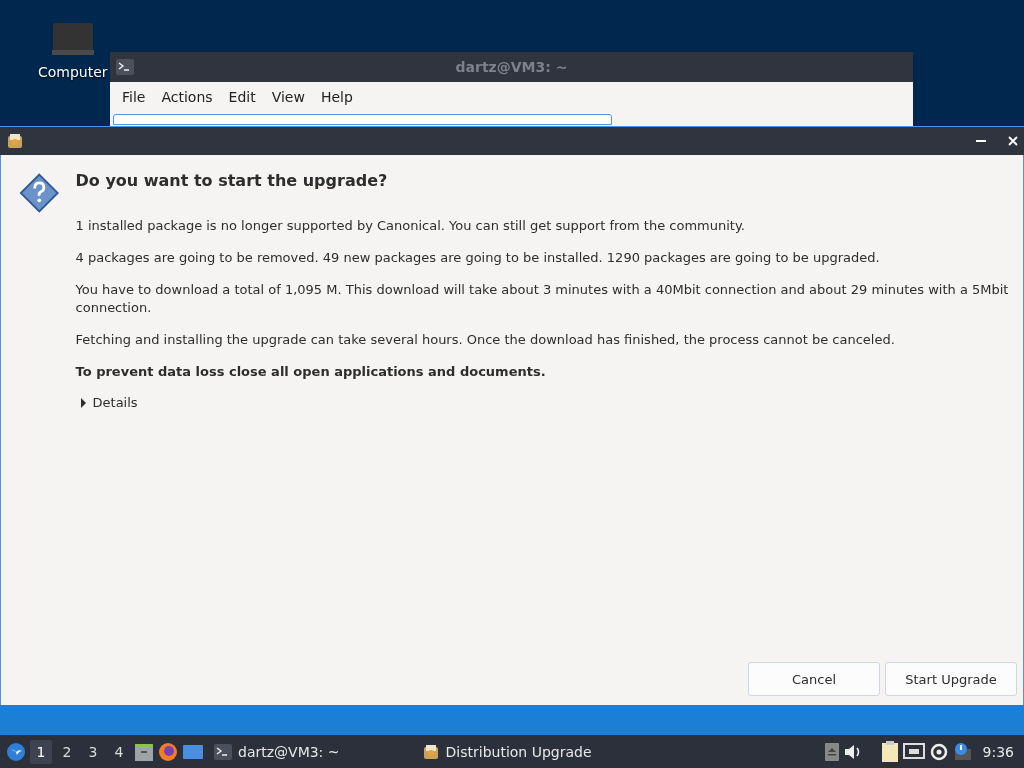 This screenshot has width=1024, height=768. Describe the element at coordinates (73, 72) in the screenshot. I see `desktop-icon-label: Computer` at that location.